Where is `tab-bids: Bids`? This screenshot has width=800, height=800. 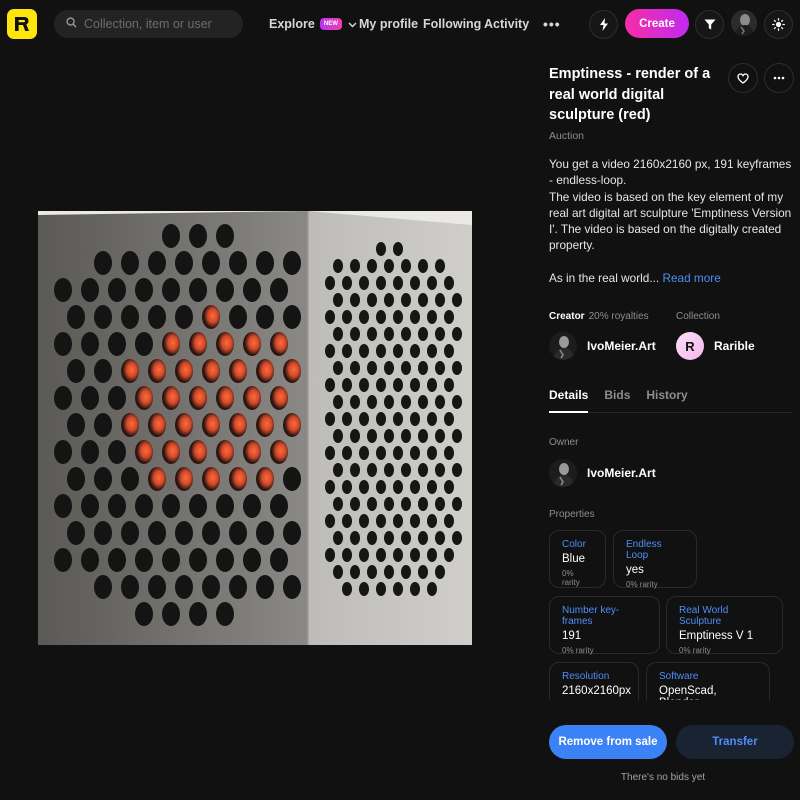 tab-bids: Bids is located at coordinates (617, 399).